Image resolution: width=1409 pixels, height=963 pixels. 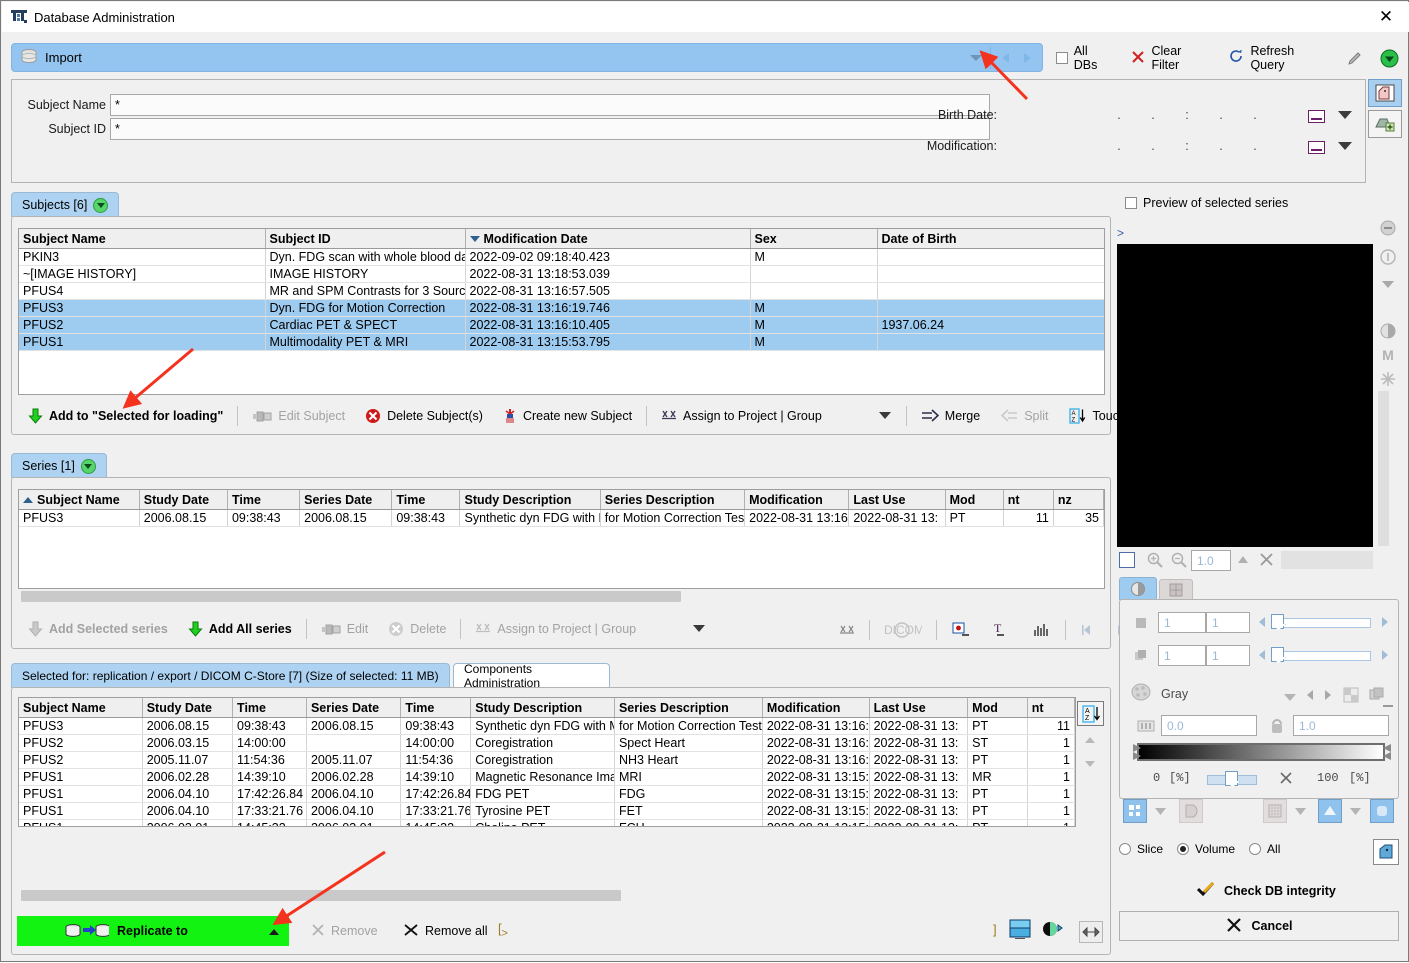 What do you see at coordinates (1261, 752) in the screenshot?
I see `colorbar` at bounding box center [1261, 752].